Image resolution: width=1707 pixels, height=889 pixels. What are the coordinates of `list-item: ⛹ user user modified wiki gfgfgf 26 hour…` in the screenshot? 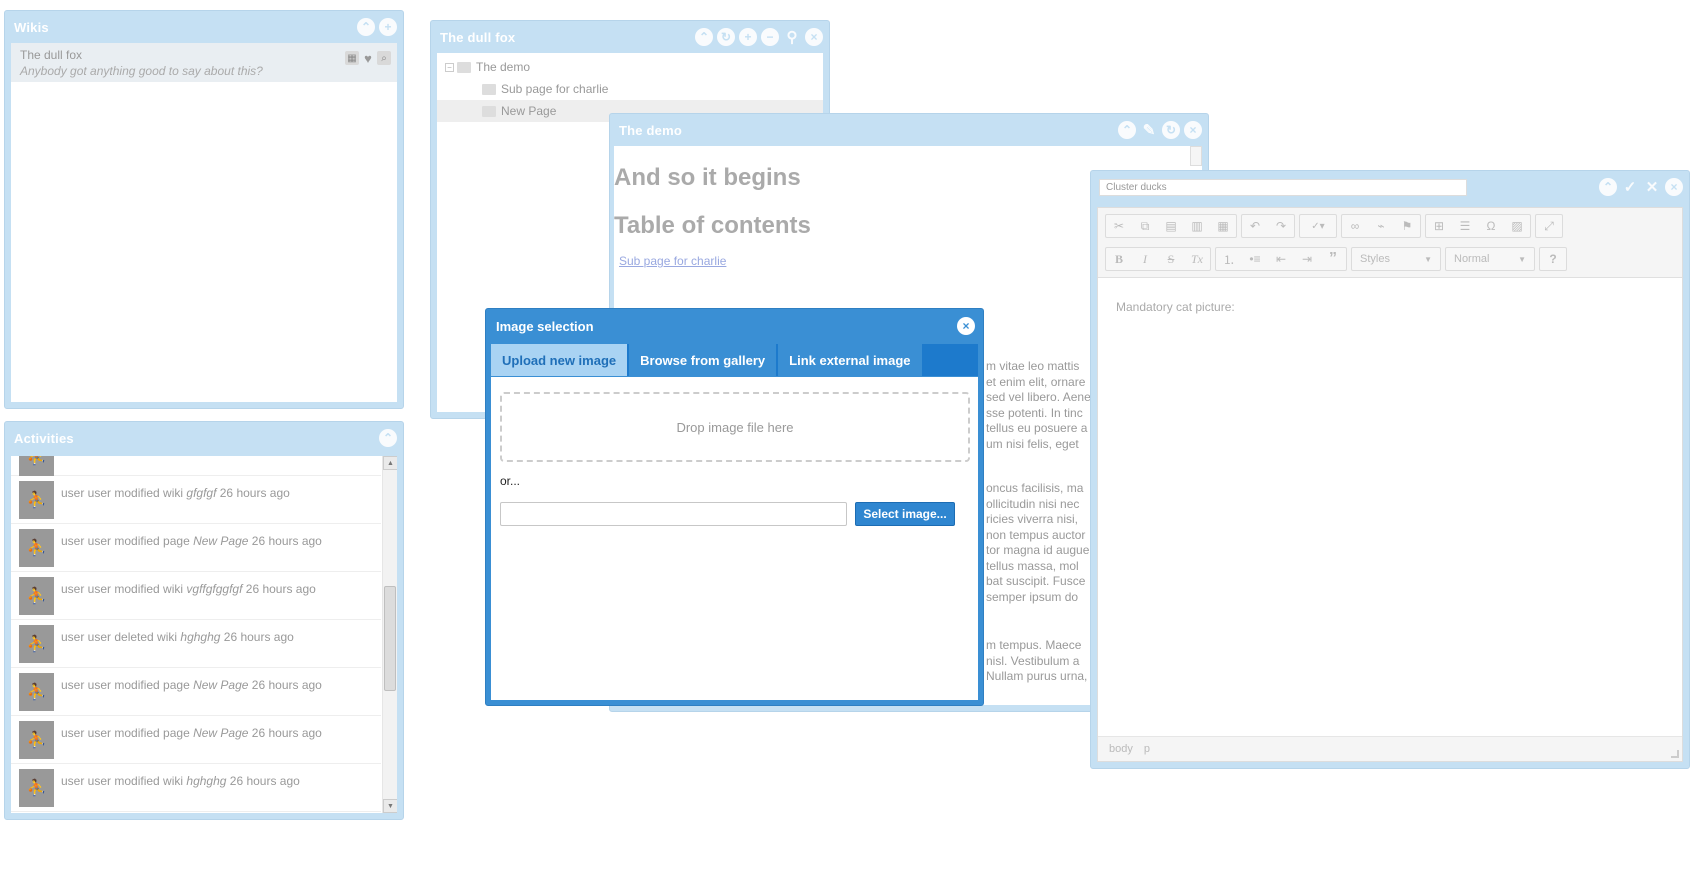 It's located at (196, 500).